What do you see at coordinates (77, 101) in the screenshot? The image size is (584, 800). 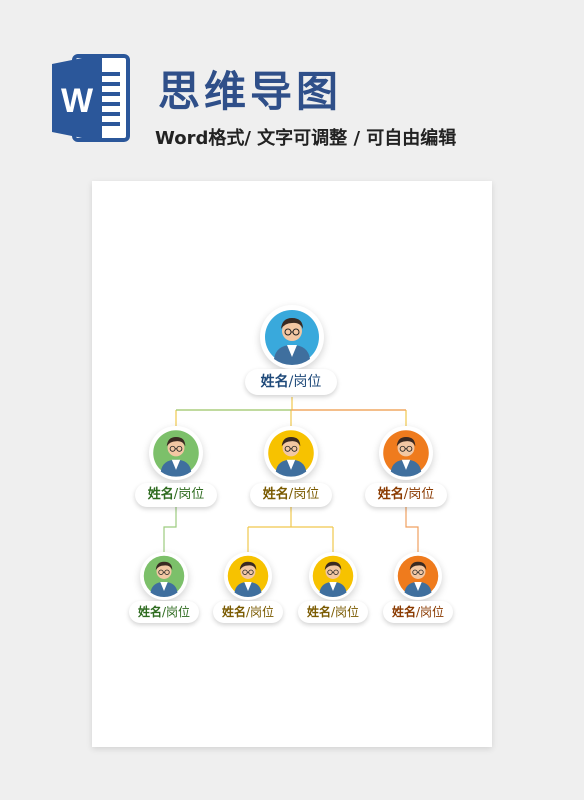 I see `logo-letter: W` at bounding box center [77, 101].